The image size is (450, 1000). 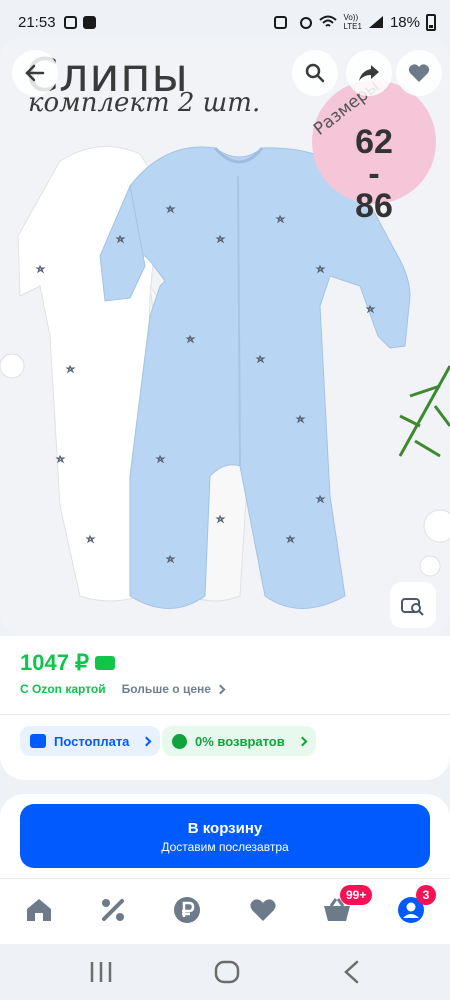 What do you see at coordinates (375, 22) in the screenshot?
I see `signal-icon` at bounding box center [375, 22].